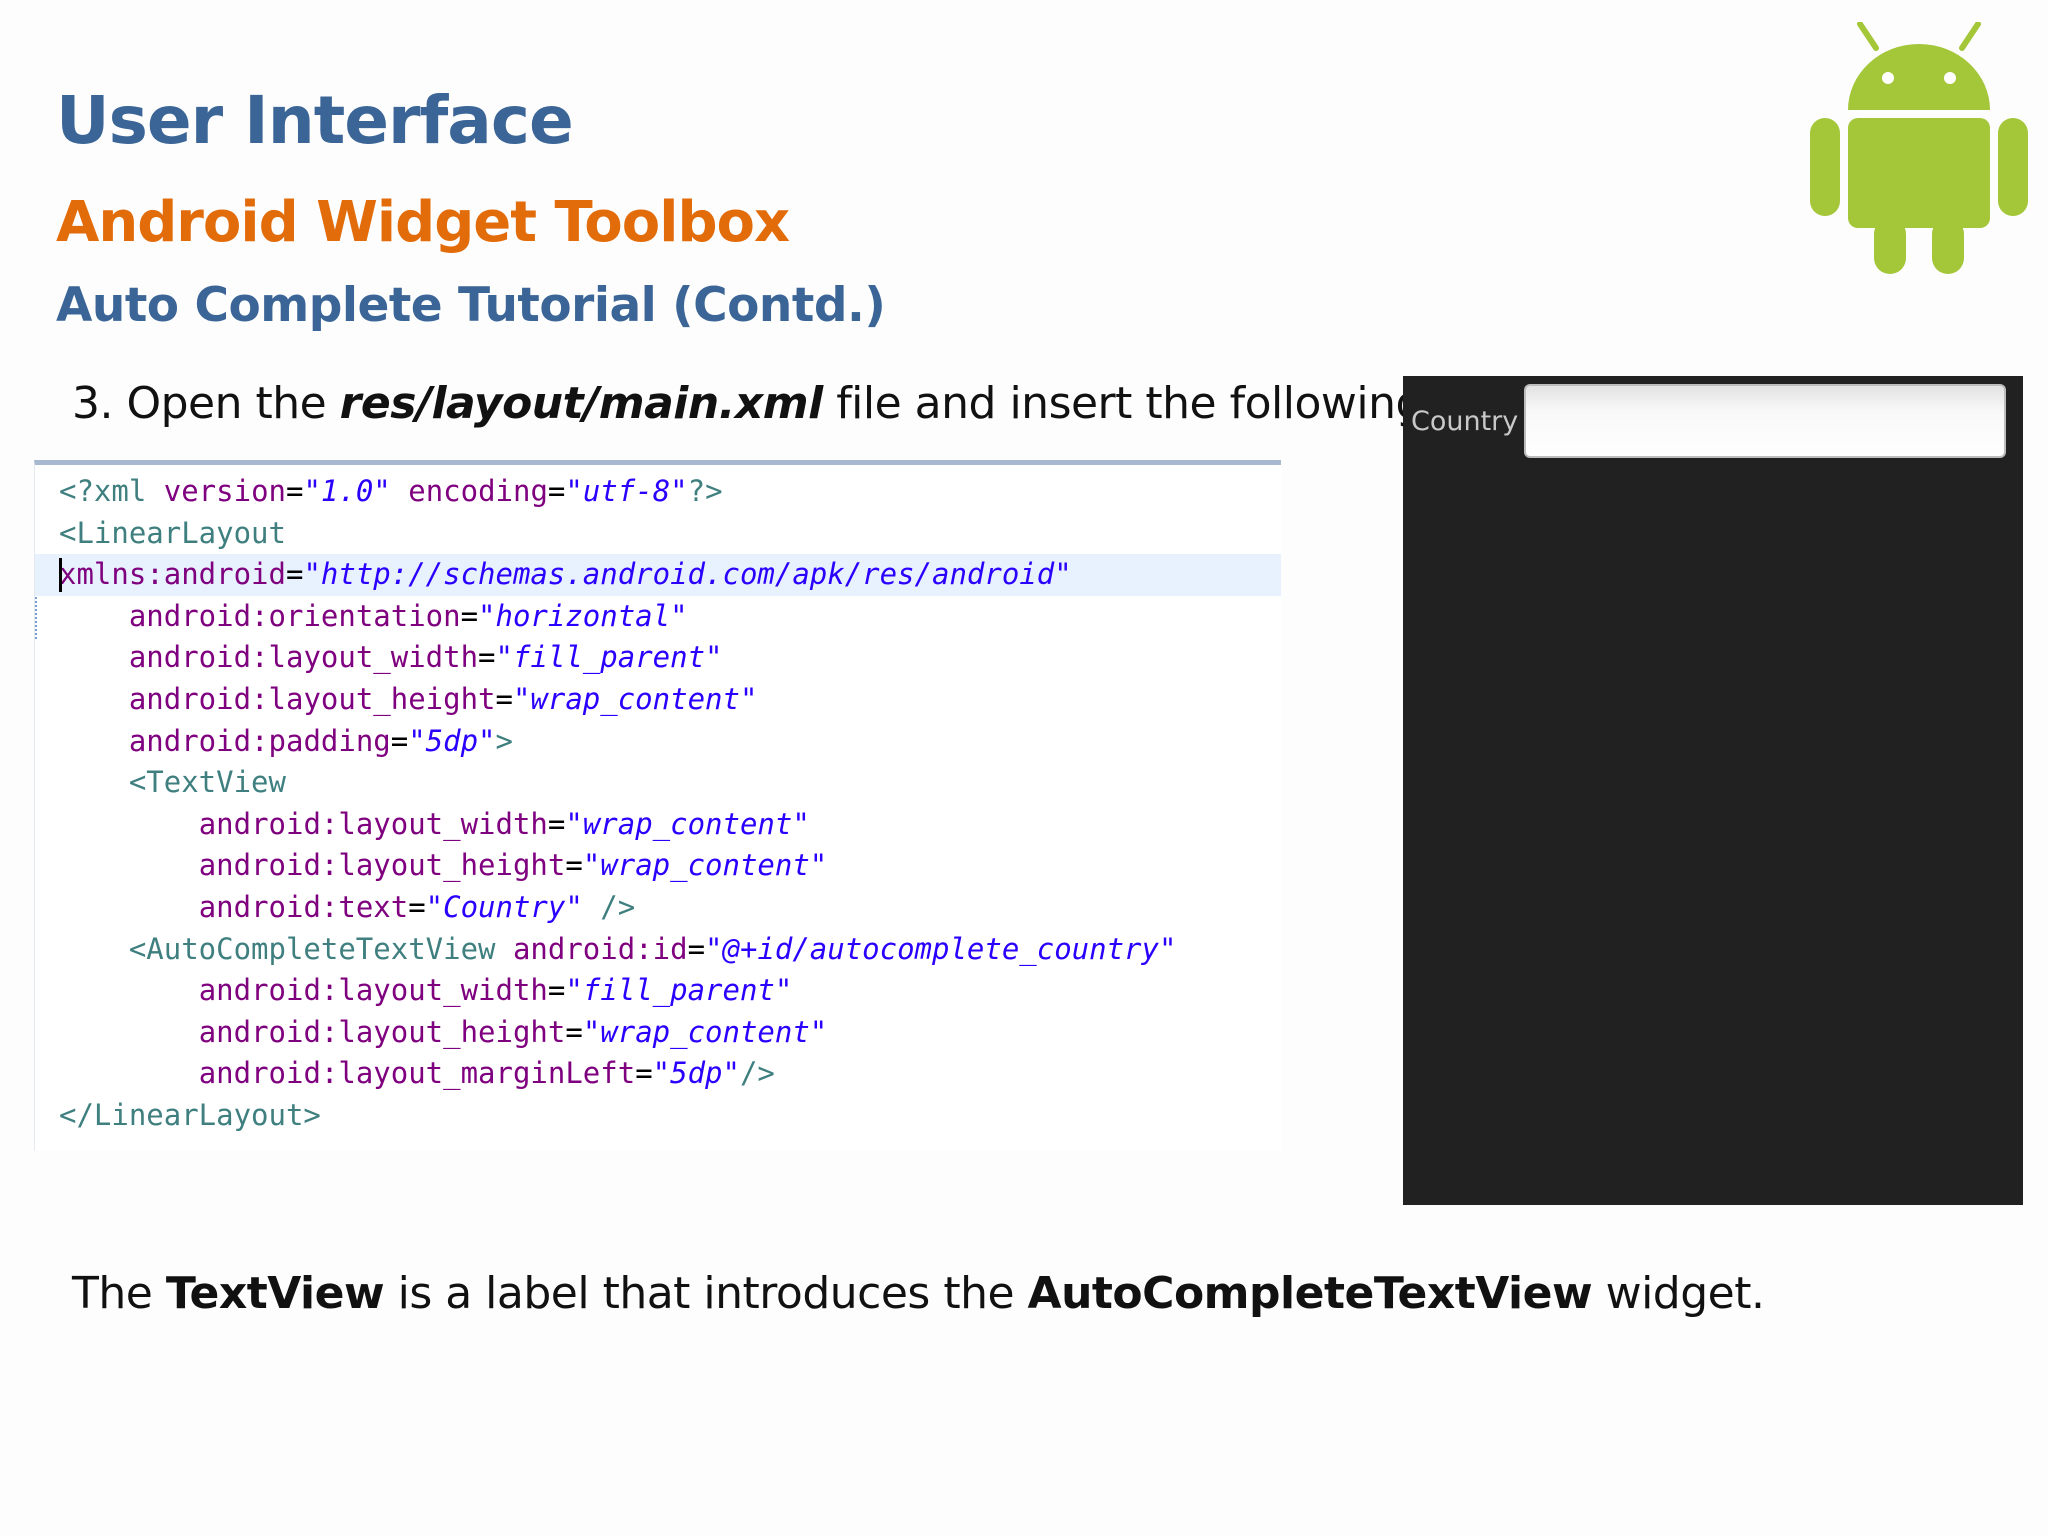  What do you see at coordinates (320, 740) in the screenshot?
I see `code-line: android:padding="5dp">` at bounding box center [320, 740].